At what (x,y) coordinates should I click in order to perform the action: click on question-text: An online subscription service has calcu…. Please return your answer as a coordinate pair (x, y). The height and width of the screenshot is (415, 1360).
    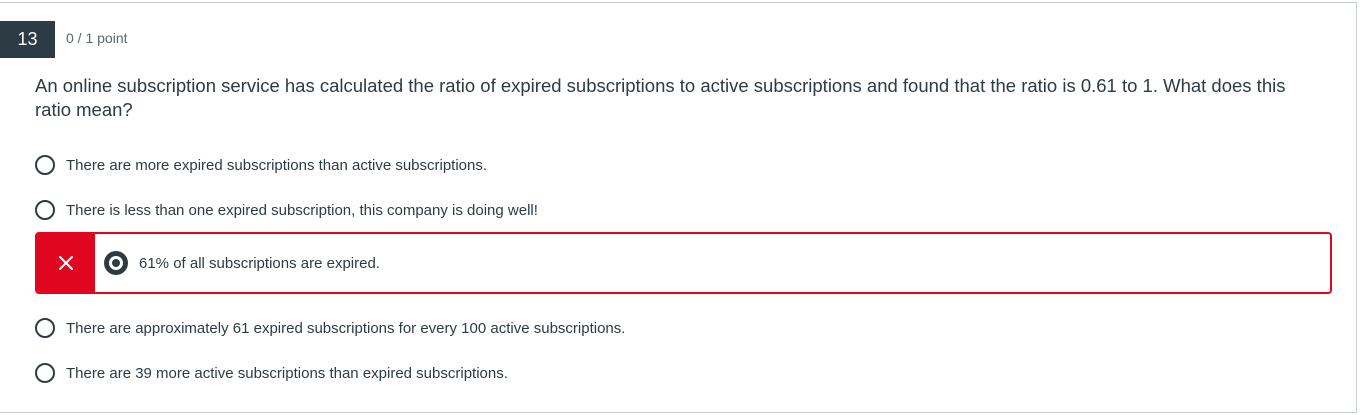
    Looking at the image, I should click on (660, 97).